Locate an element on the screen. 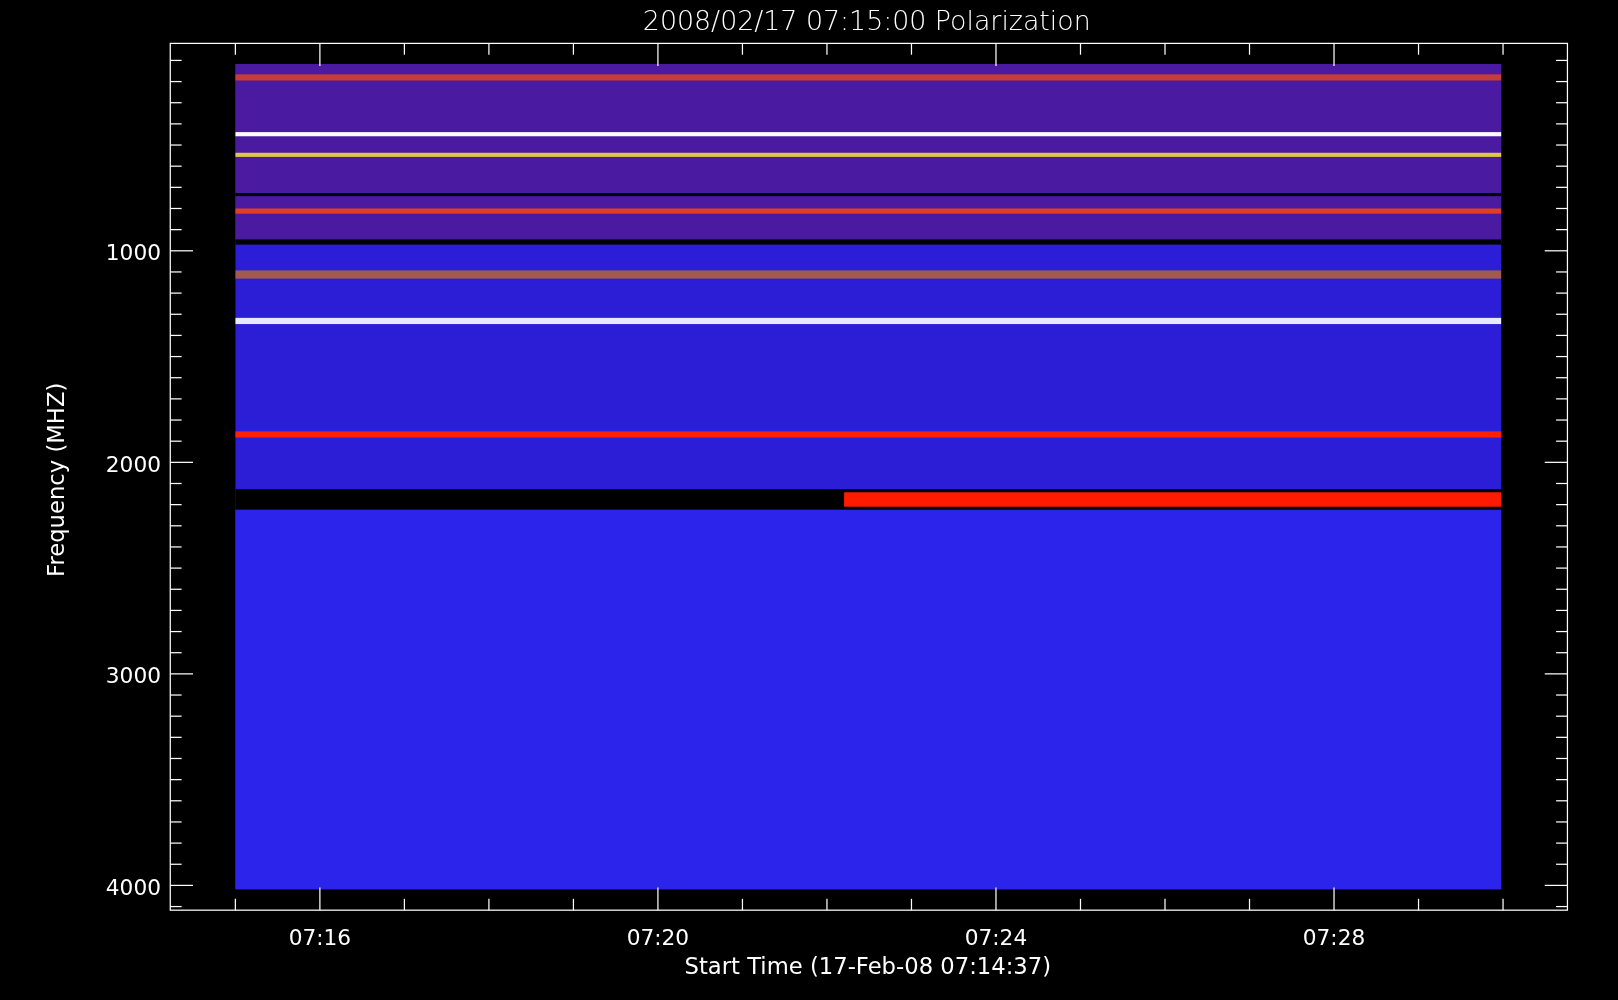  tick-label: 07:20 is located at coordinates (658, 938).